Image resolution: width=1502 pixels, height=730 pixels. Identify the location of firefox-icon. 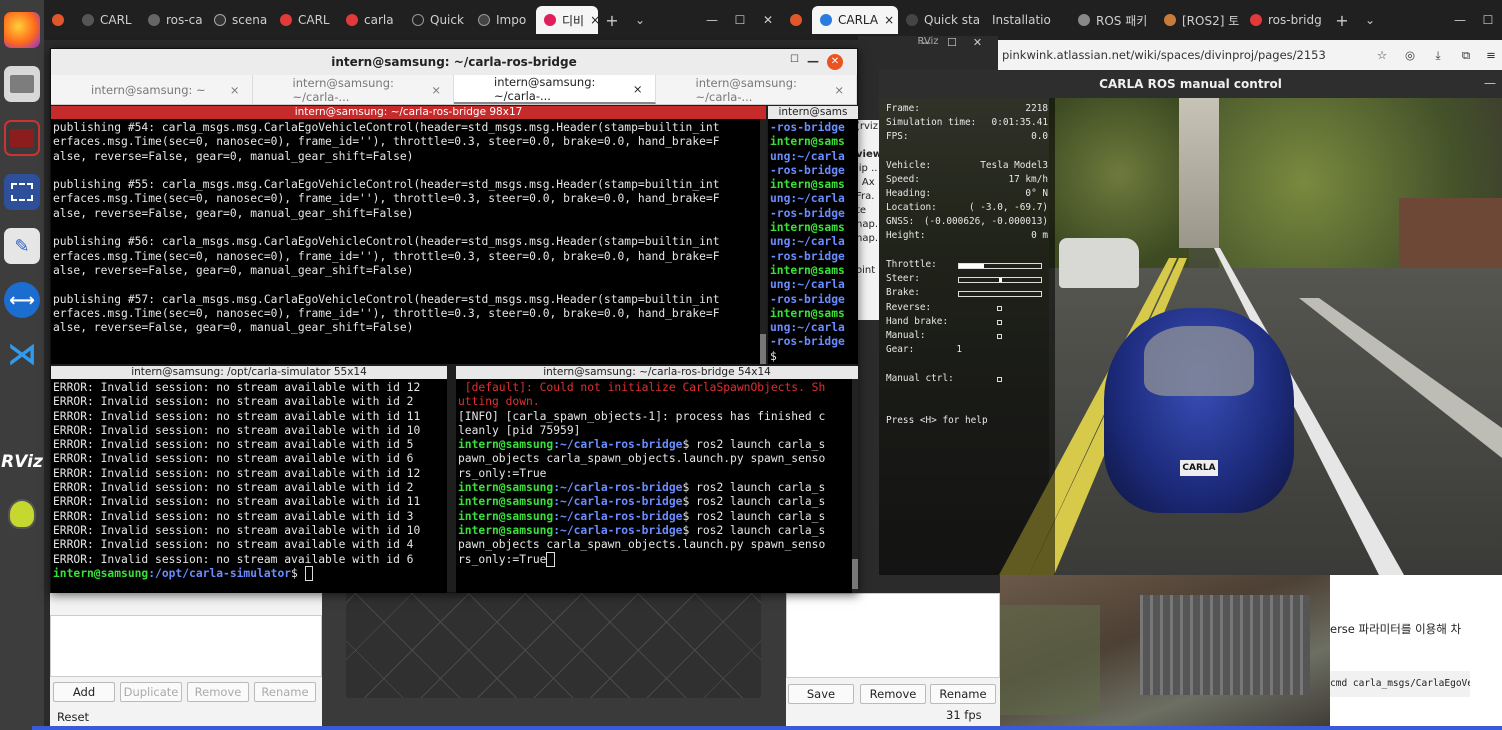
(22, 30).